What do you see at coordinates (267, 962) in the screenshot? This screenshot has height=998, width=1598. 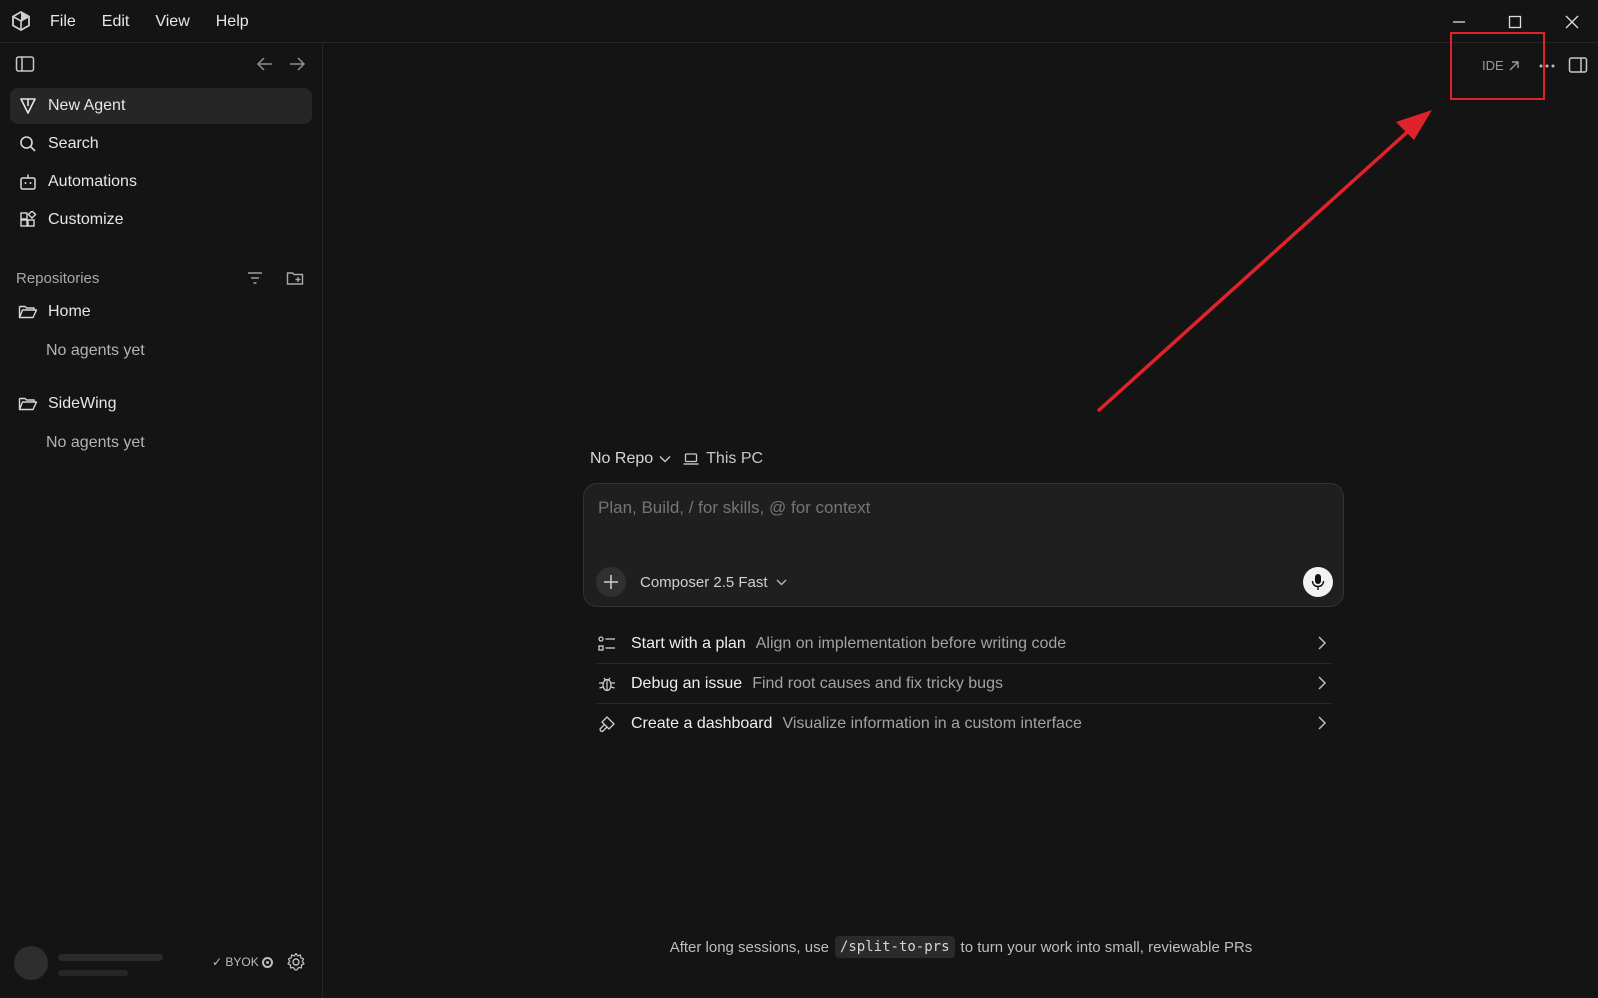 I see `status-dot-icon` at bounding box center [267, 962].